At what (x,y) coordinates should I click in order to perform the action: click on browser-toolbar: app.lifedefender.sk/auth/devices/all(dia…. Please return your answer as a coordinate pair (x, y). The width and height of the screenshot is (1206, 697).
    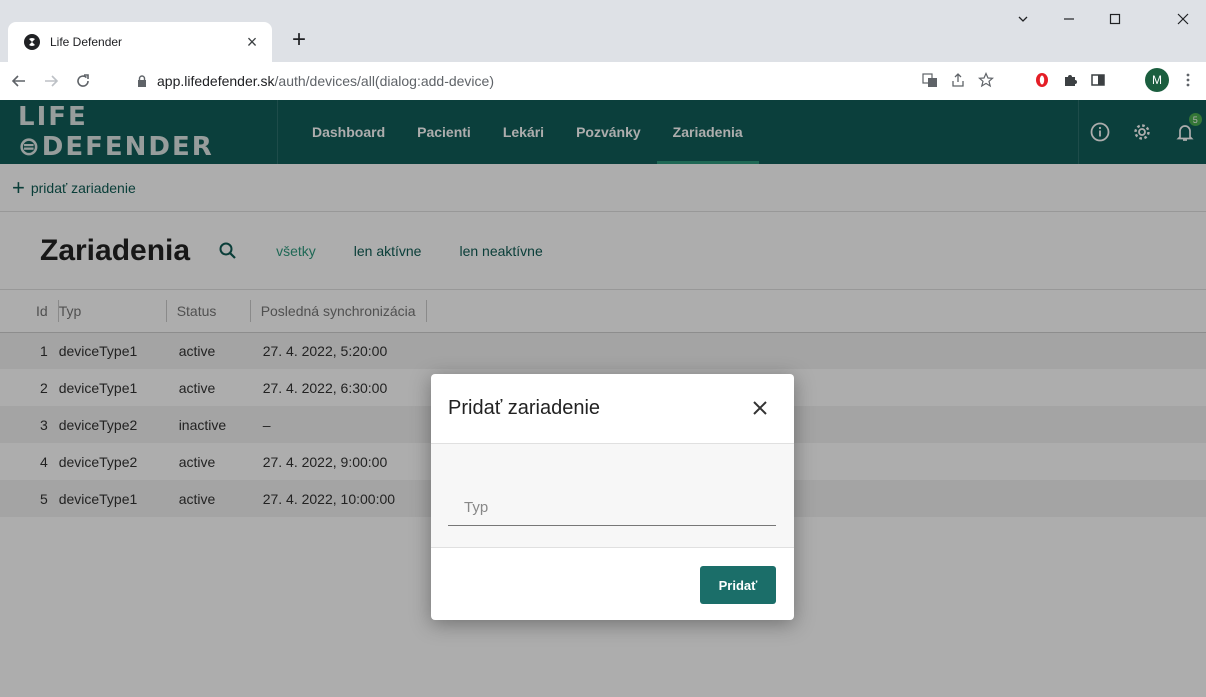
    Looking at the image, I should click on (603, 81).